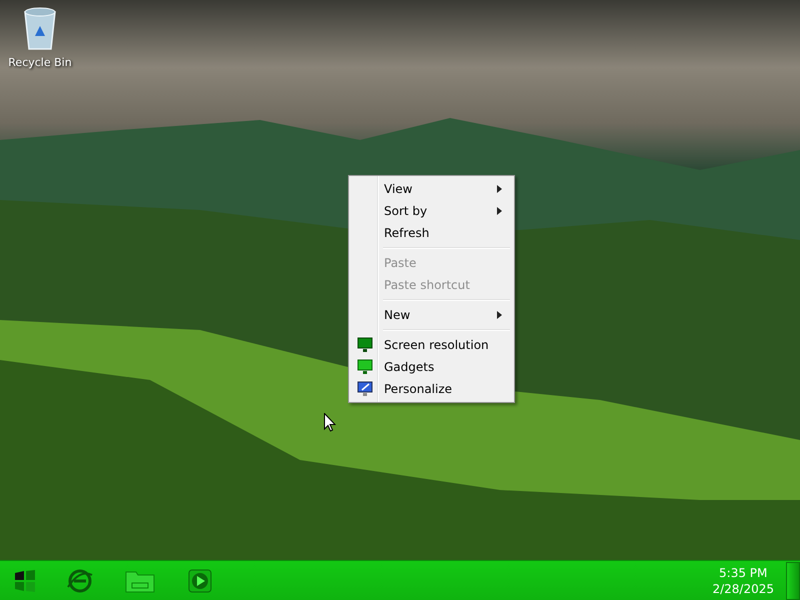  What do you see at coordinates (200, 580) in the screenshot?
I see `play-icon` at bounding box center [200, 580].